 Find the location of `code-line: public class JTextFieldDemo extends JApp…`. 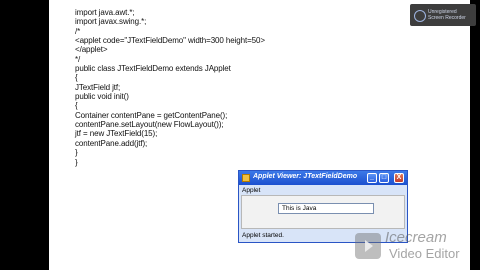

code-line: public class JTextFieldDemo extends JApp… is located at coordinates (153, 69).